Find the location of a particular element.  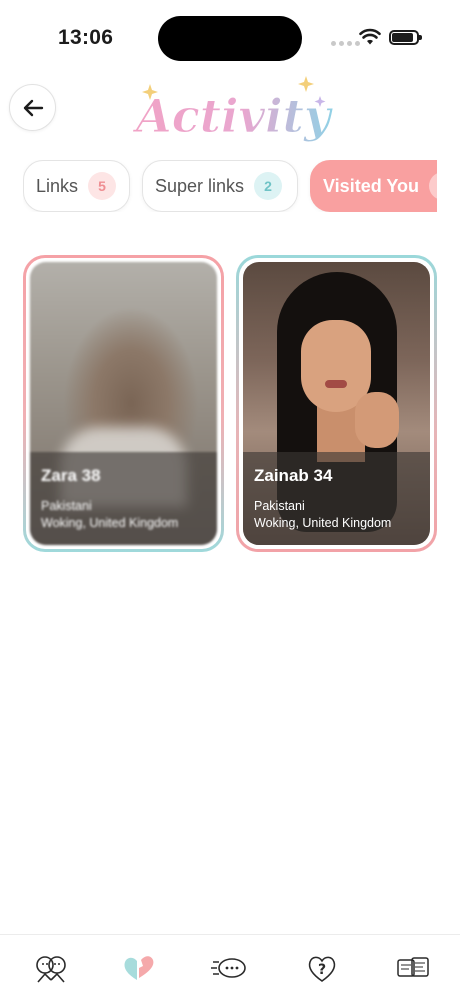

activity-tabs: Links 5 Super links 2 Visited You is located at coordinates (230, 186).